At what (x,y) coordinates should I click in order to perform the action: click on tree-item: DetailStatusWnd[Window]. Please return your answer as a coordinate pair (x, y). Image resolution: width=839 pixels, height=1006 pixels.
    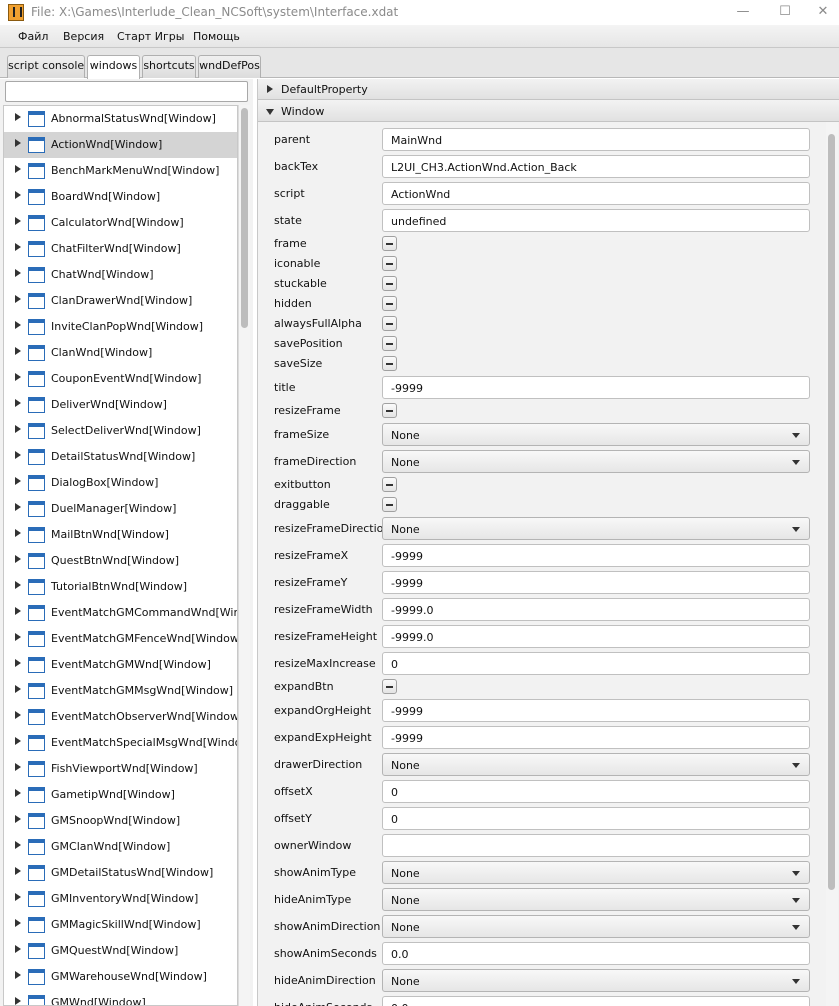
    Looking at the image, I should click on (120, 457).